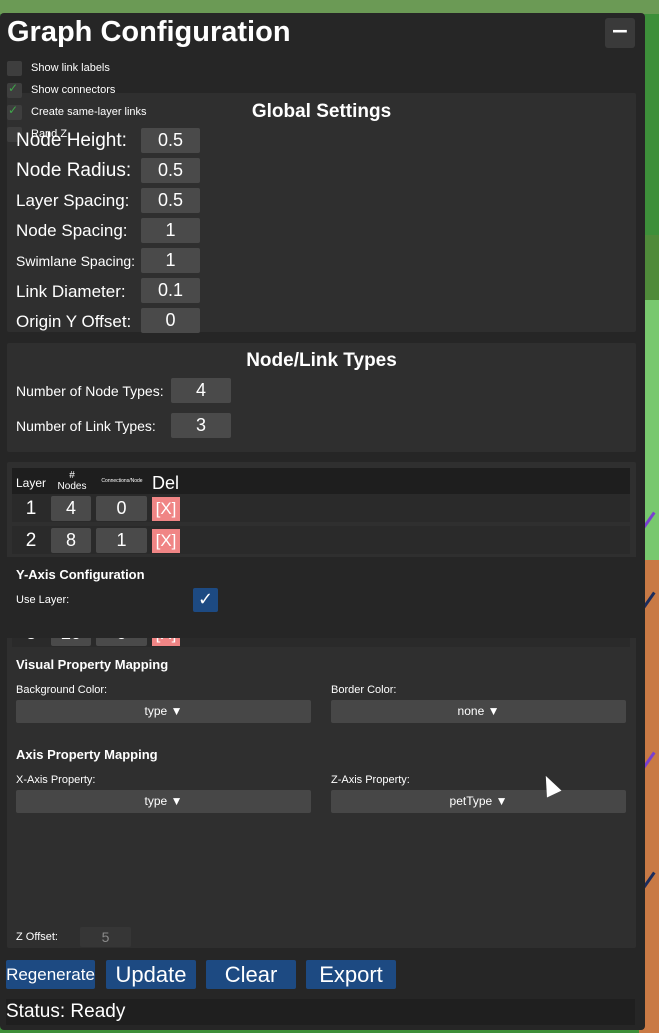 The image size is (659, 1033). What do you see at coordinates (170, 230) in the screenshot?
I see `node-spacing-input: 1` at bounding box center [170, 230].